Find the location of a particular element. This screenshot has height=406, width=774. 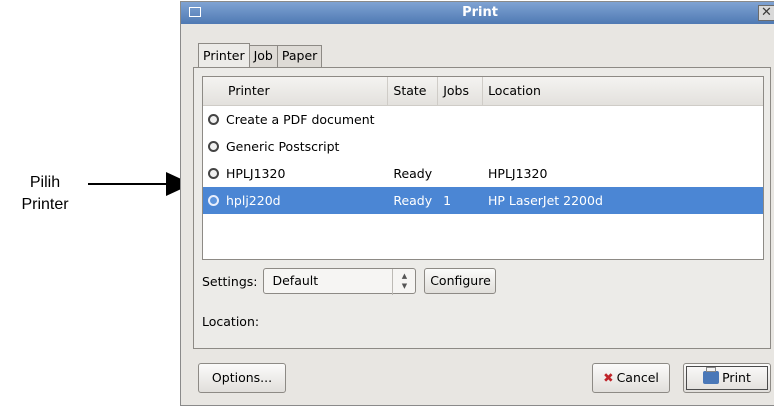

settings-row: Settings: Default ▲ ▼ Configure is located at coordinates (349, 281).